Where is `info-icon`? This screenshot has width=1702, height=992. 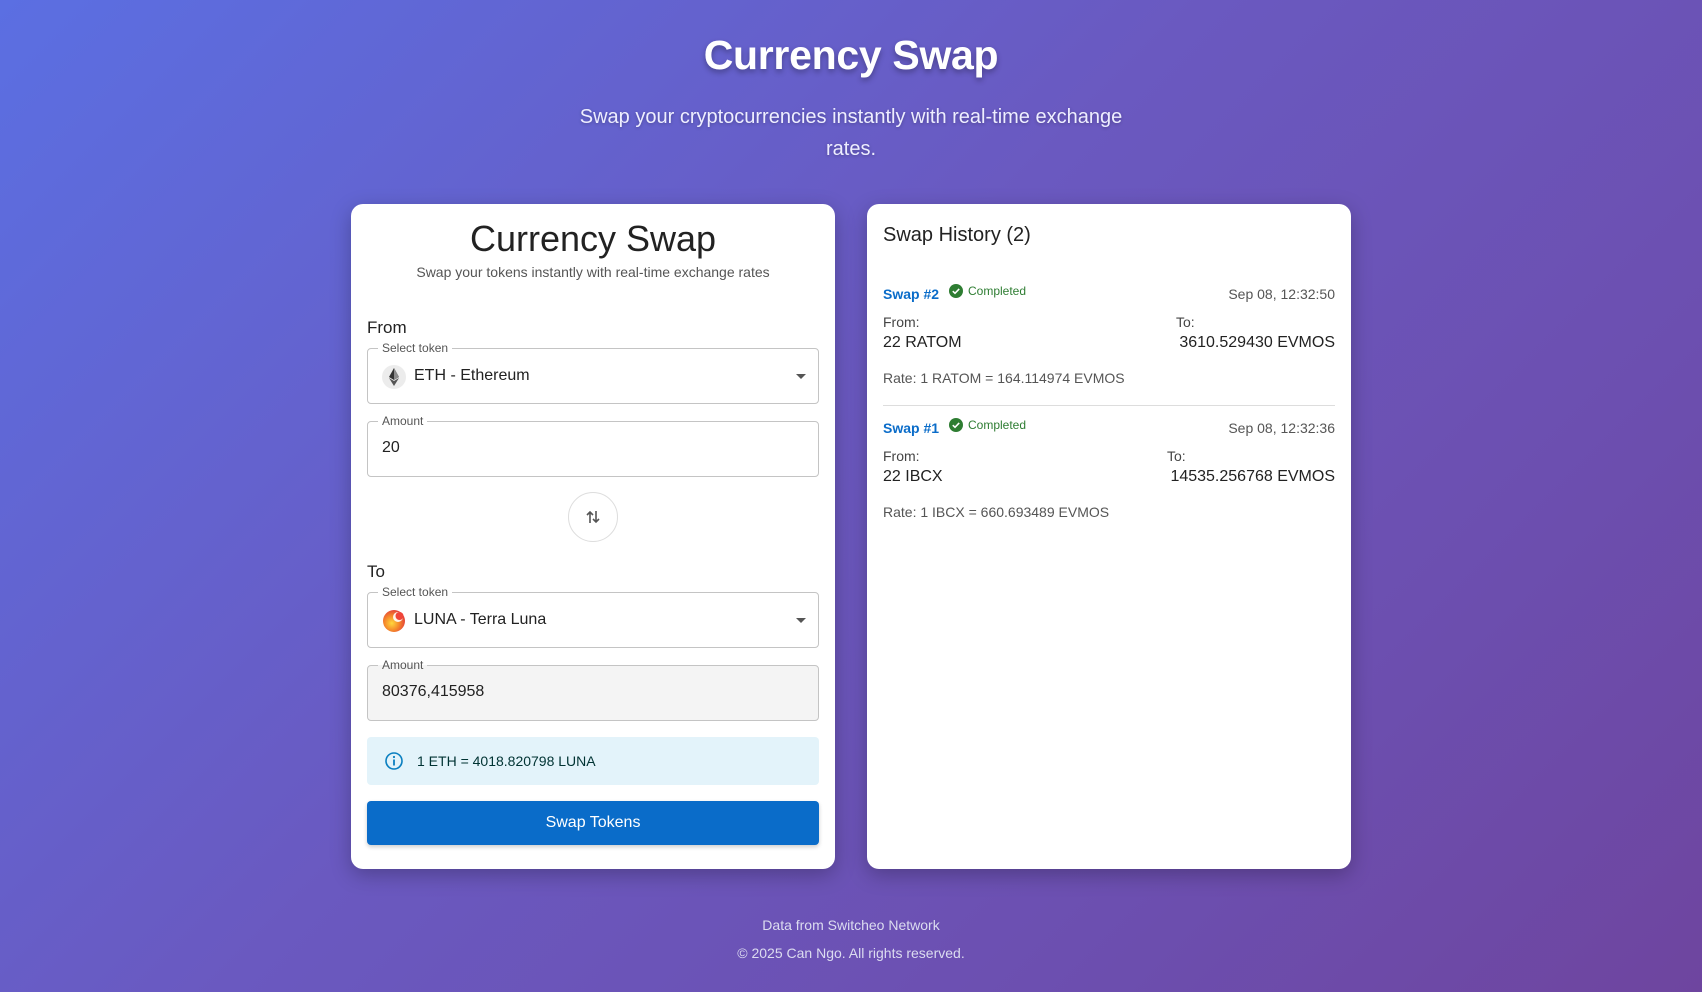 info-icon is located at coordinates (394, 761).